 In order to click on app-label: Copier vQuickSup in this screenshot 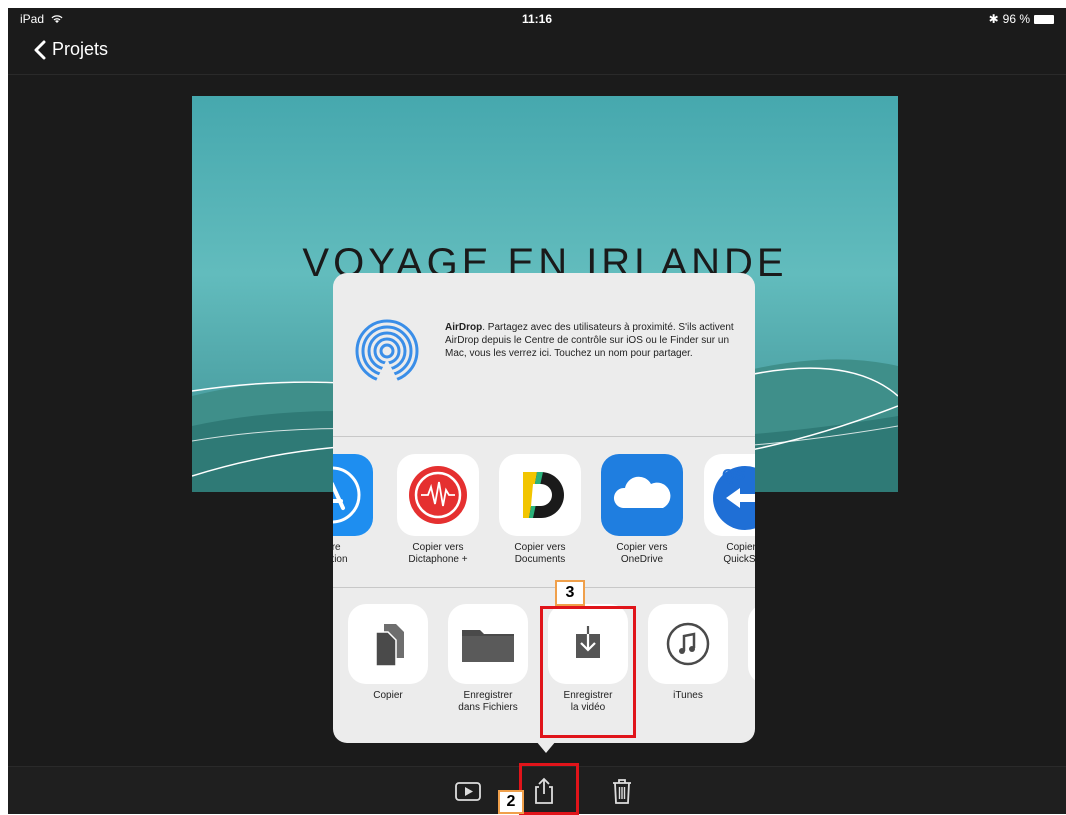, I will do `click(739, 553)`.